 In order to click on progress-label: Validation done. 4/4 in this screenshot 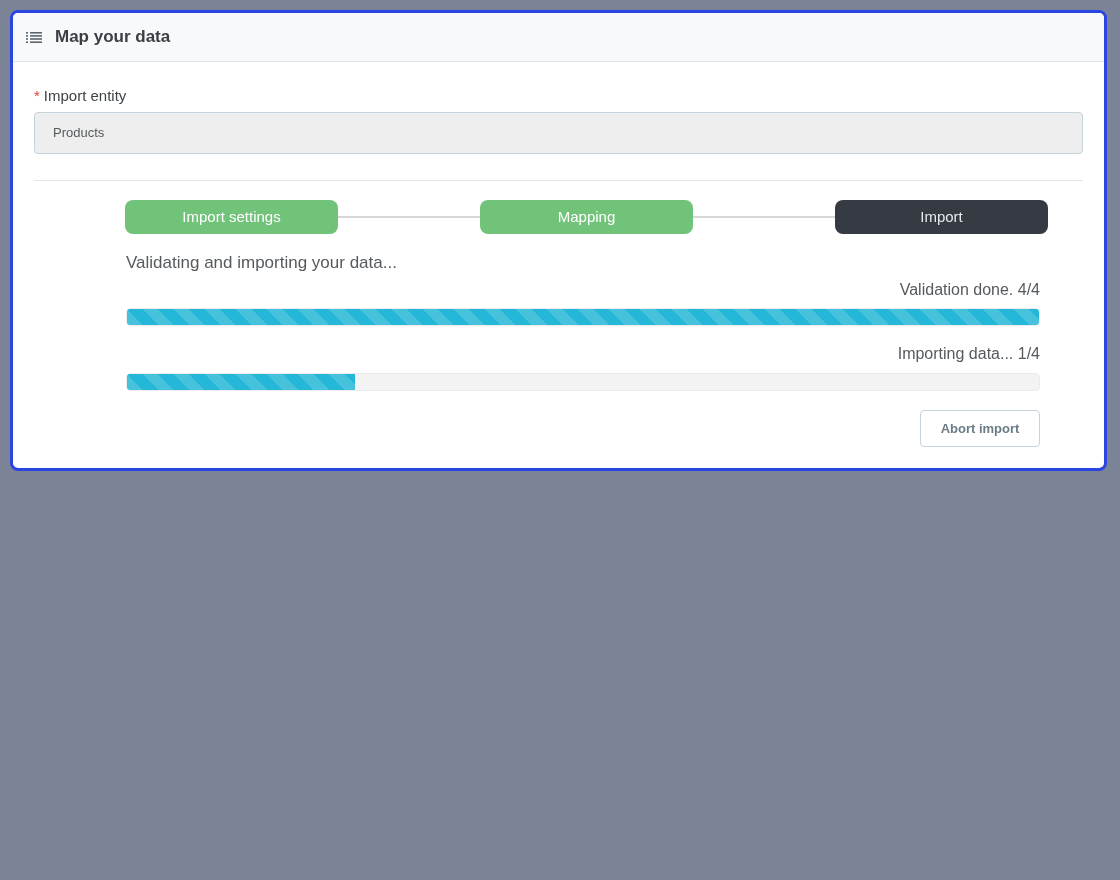, I will do `click(969, 290)`.